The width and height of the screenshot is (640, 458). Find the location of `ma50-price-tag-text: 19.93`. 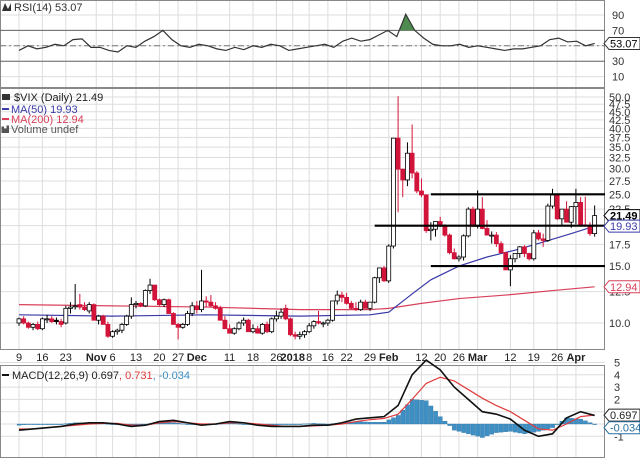

ma50-price-tag-text: 19.93 is located at coordinates (624, 227).